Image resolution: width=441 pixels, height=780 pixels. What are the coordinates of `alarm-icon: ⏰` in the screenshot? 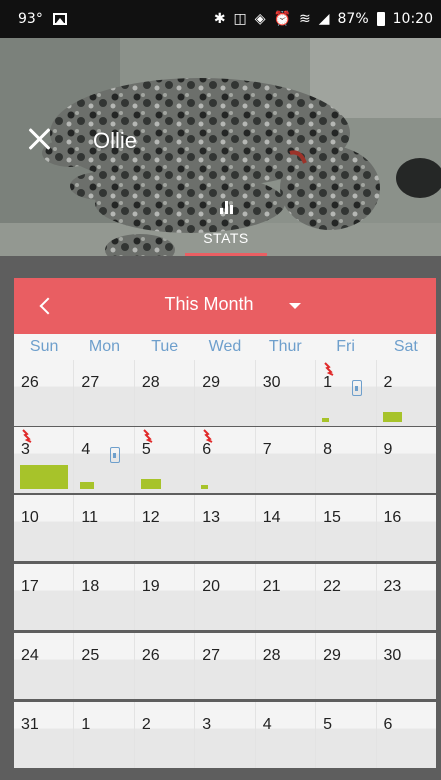 It's located at (282, 19).